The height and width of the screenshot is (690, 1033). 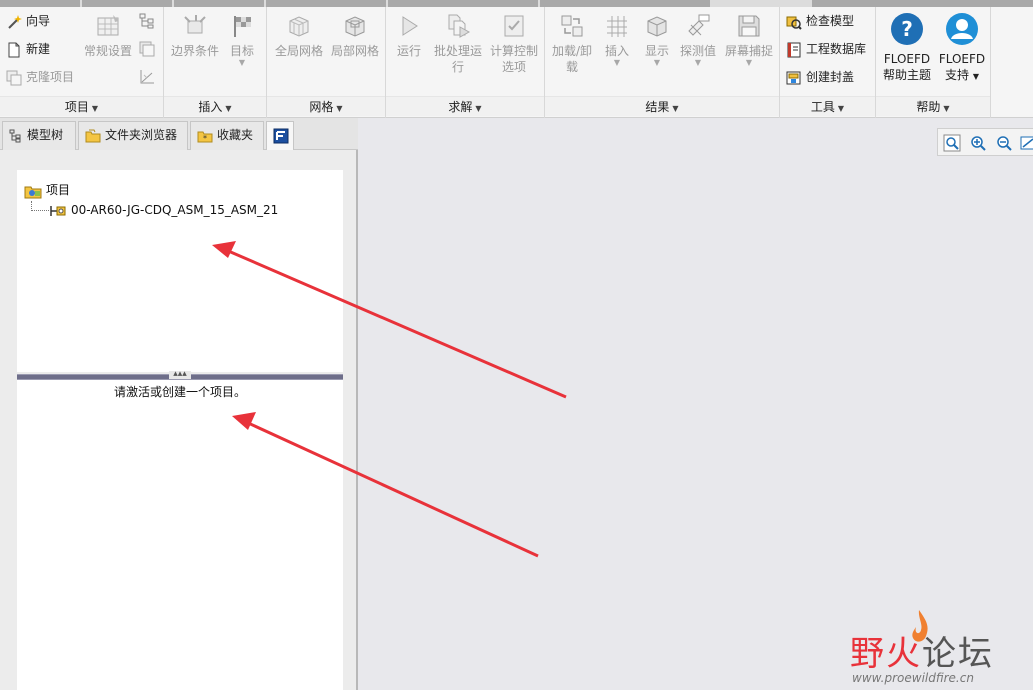 I want to click on batch-run-button: 批处理运 行, so click(x=458, y=44).